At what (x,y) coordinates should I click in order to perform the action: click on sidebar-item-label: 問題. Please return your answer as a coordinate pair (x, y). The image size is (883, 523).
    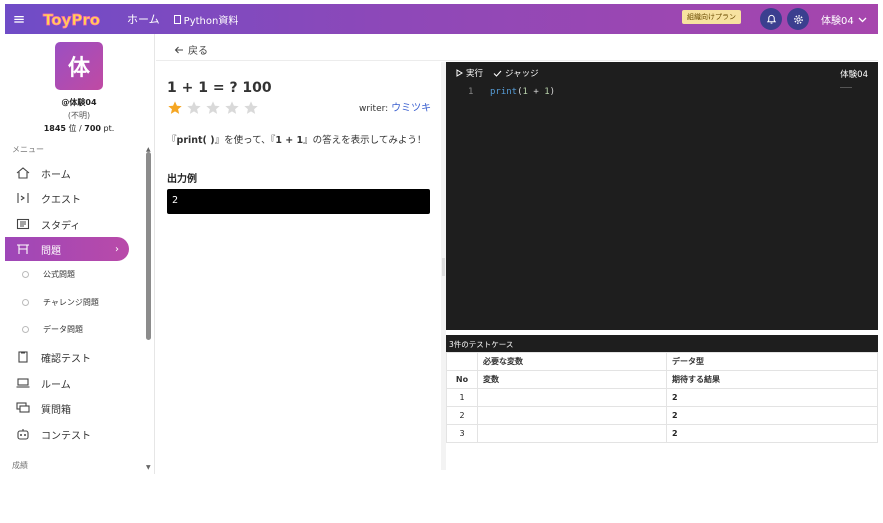
    Looking at the image, I should click on (51, 251).